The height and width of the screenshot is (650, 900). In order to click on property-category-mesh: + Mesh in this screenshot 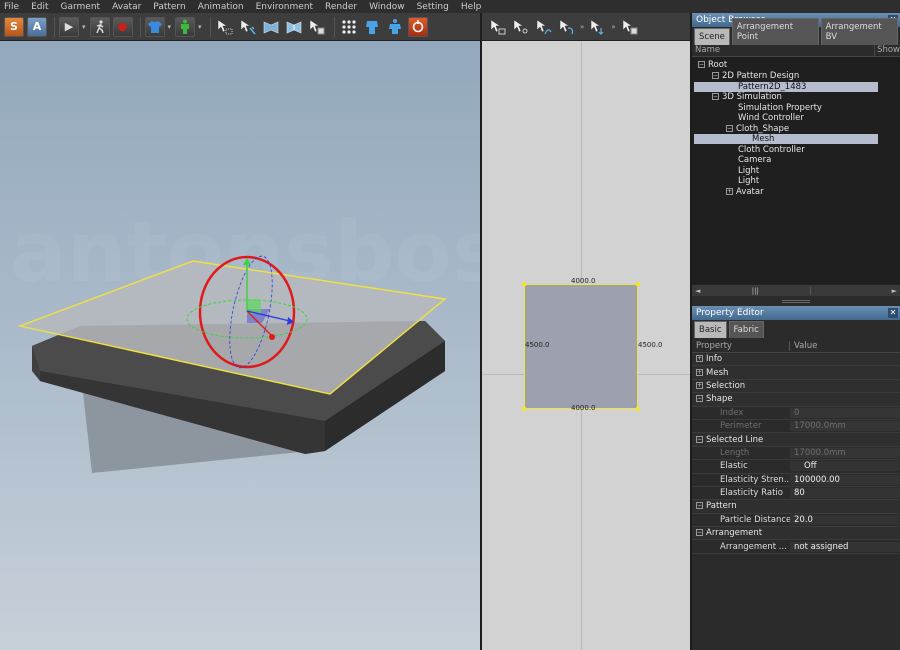, I will do `click(796, 373)`.